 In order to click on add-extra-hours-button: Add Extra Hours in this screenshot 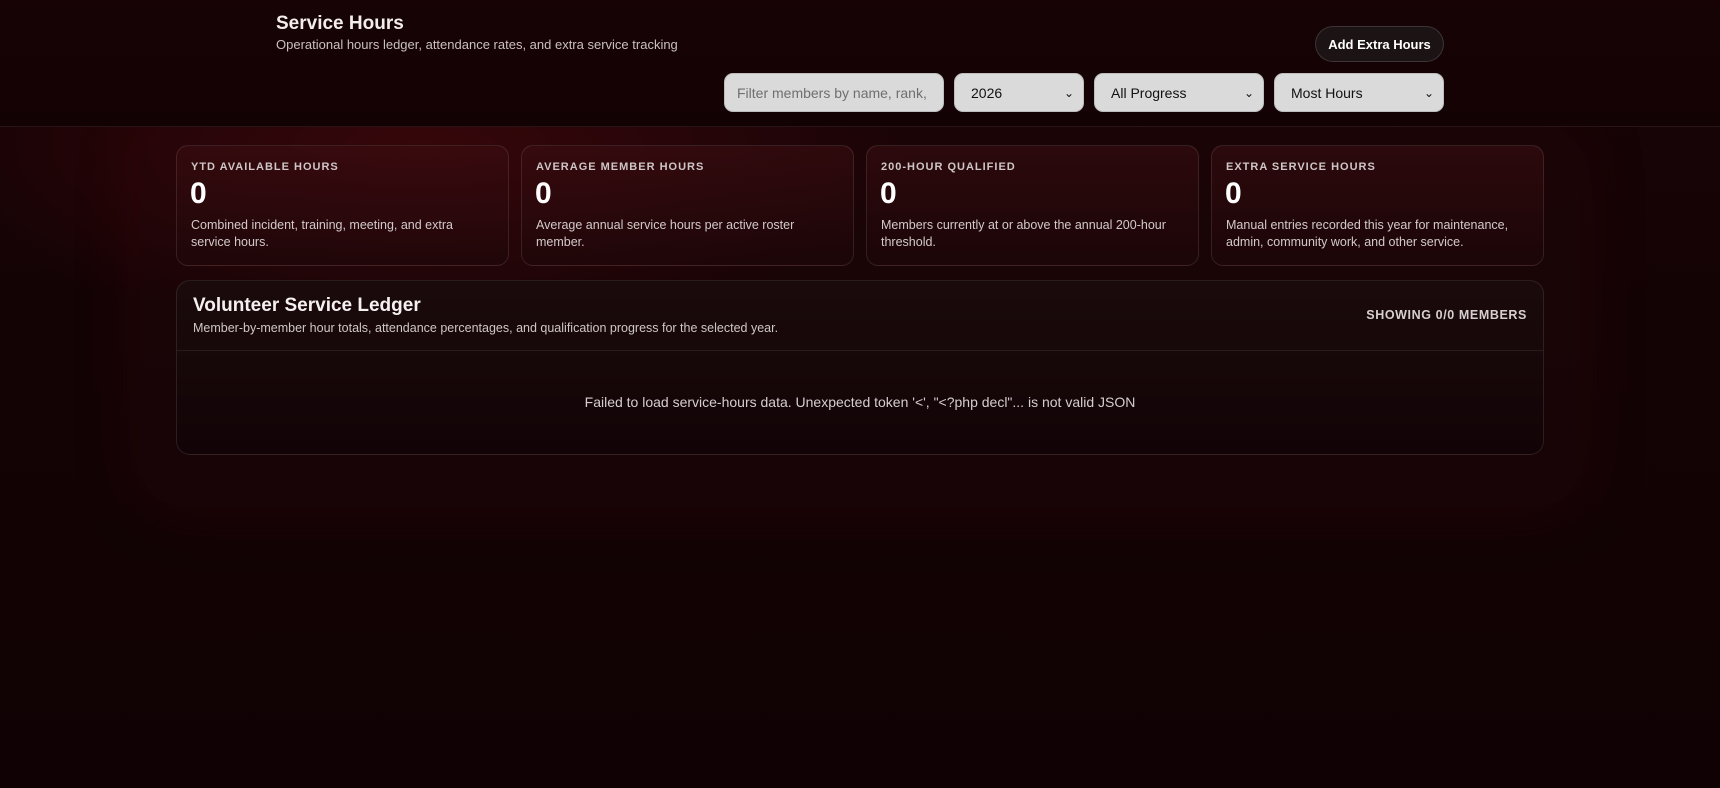, I will do `click(1379, 44)`.